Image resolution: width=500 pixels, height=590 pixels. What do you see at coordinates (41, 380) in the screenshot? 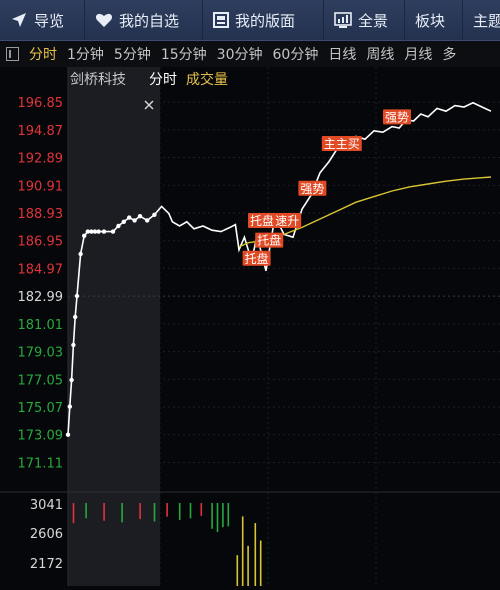
I see `price-tick-label: 177.05` at bounding box center [41, 380].